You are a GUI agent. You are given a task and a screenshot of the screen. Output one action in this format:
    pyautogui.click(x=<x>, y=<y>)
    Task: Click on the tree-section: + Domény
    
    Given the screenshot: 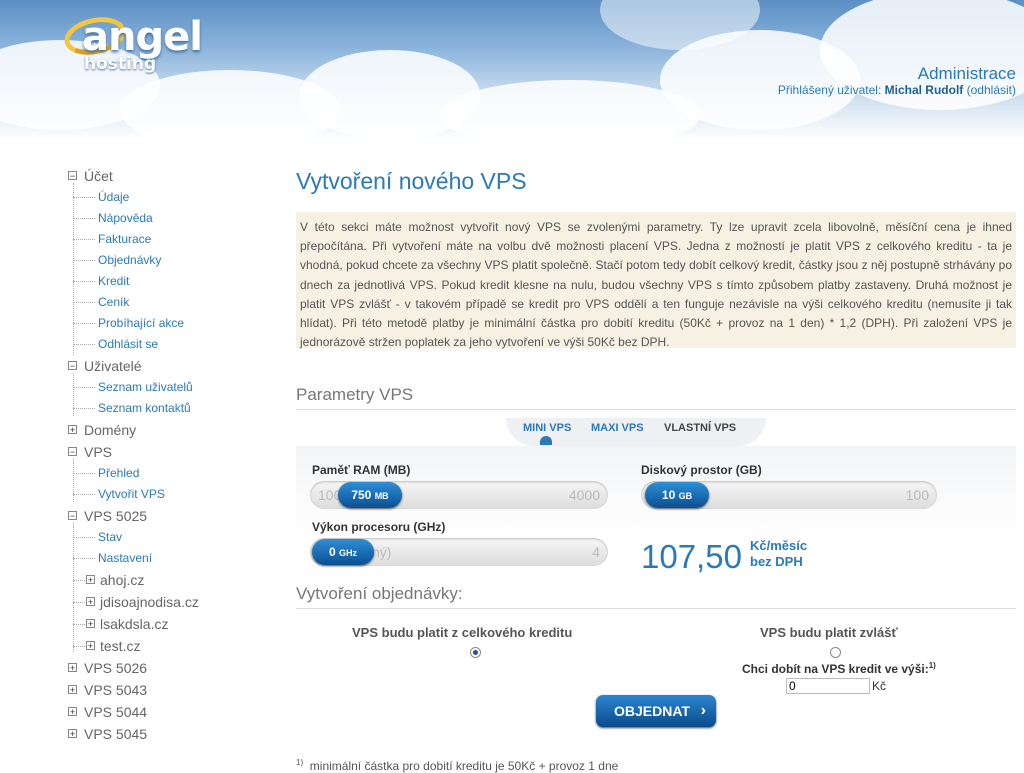 What is the action you would take?
    pyautogui.click(x=170, y=430)
    